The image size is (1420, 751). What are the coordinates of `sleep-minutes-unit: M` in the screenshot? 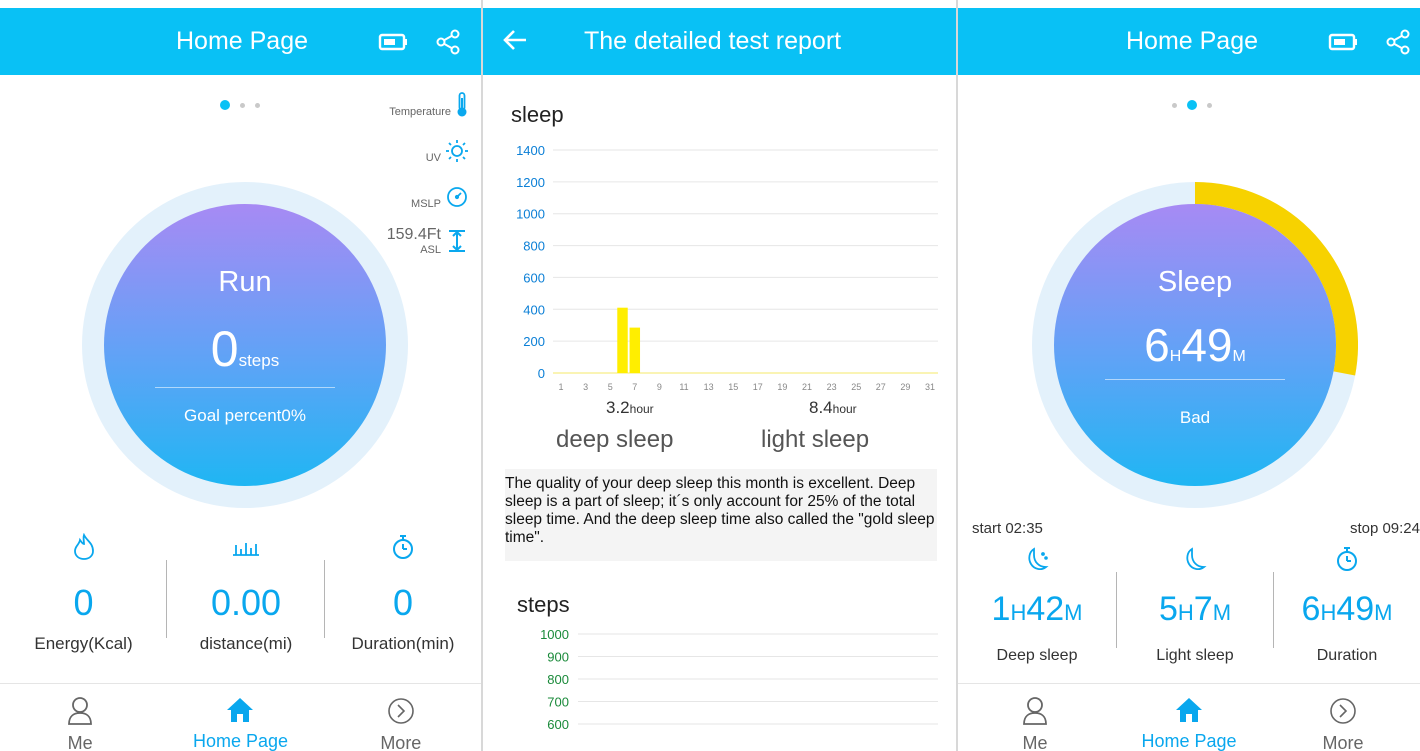 It's located at (1239, 356).